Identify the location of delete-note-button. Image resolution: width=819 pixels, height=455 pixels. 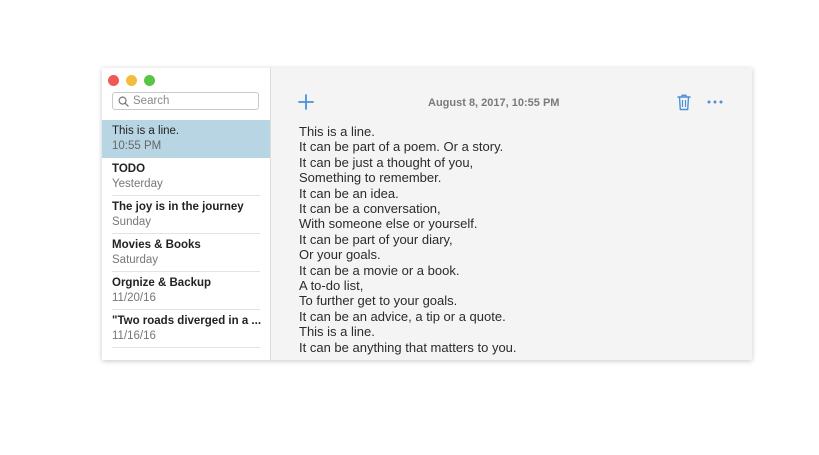
(684, 102).